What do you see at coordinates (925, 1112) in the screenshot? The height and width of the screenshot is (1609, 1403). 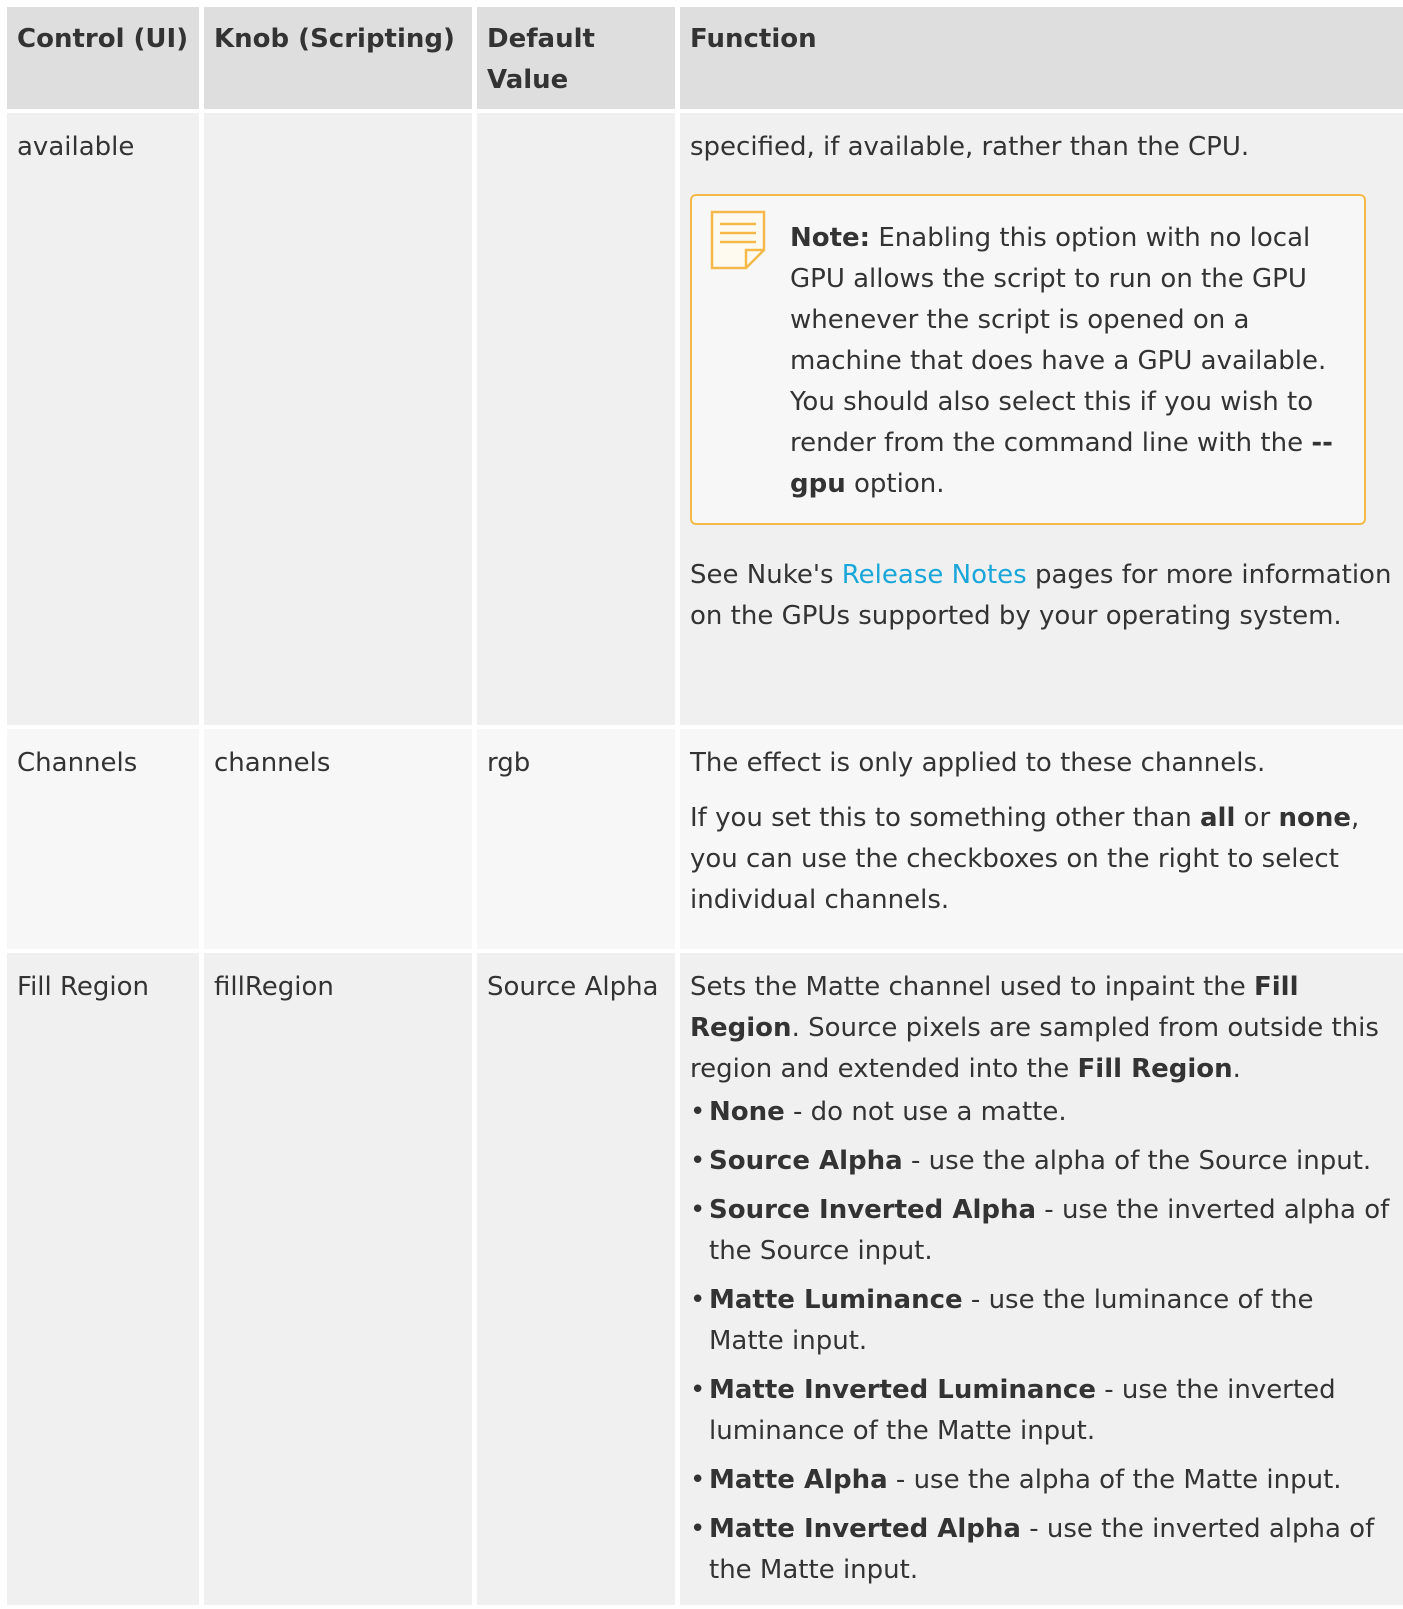 I see `option-desc: - do not use a matte.` at bounding box center [925, 1112].